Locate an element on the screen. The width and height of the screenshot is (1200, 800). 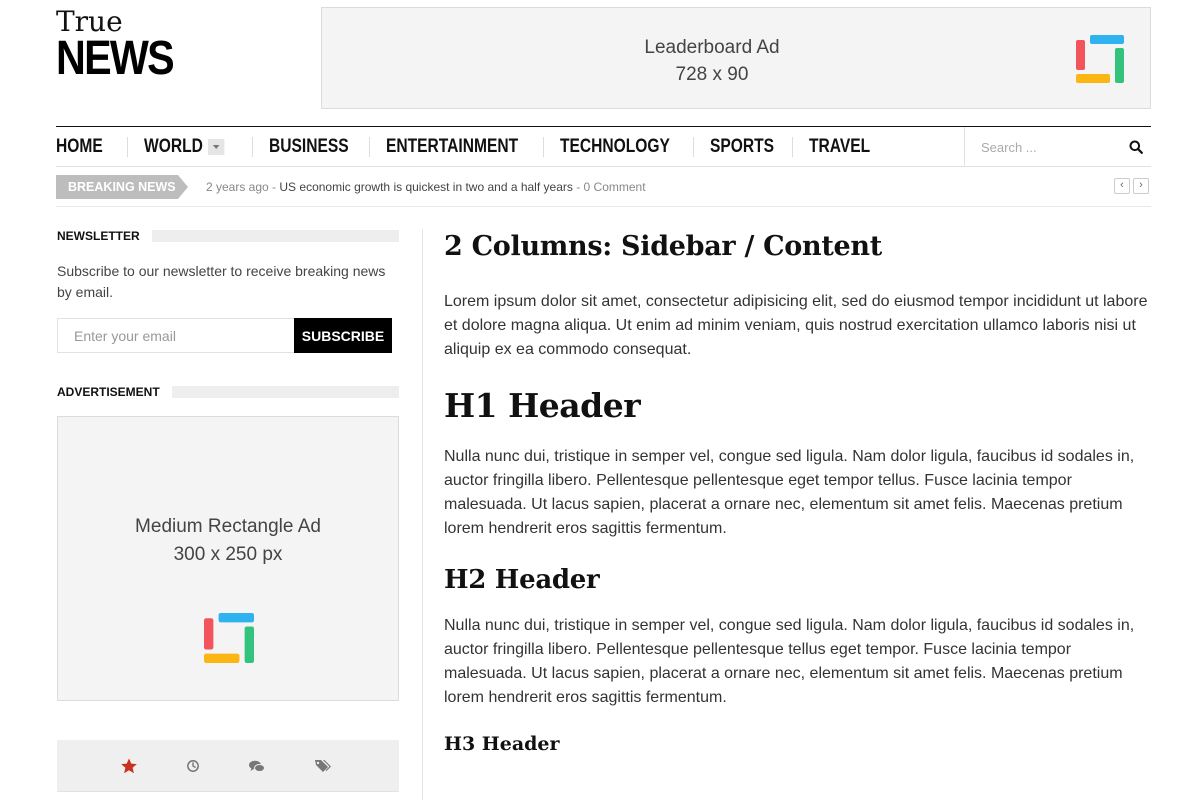
newsletter-title-text: NEWSLETTER is located at coordinates (104, 236).